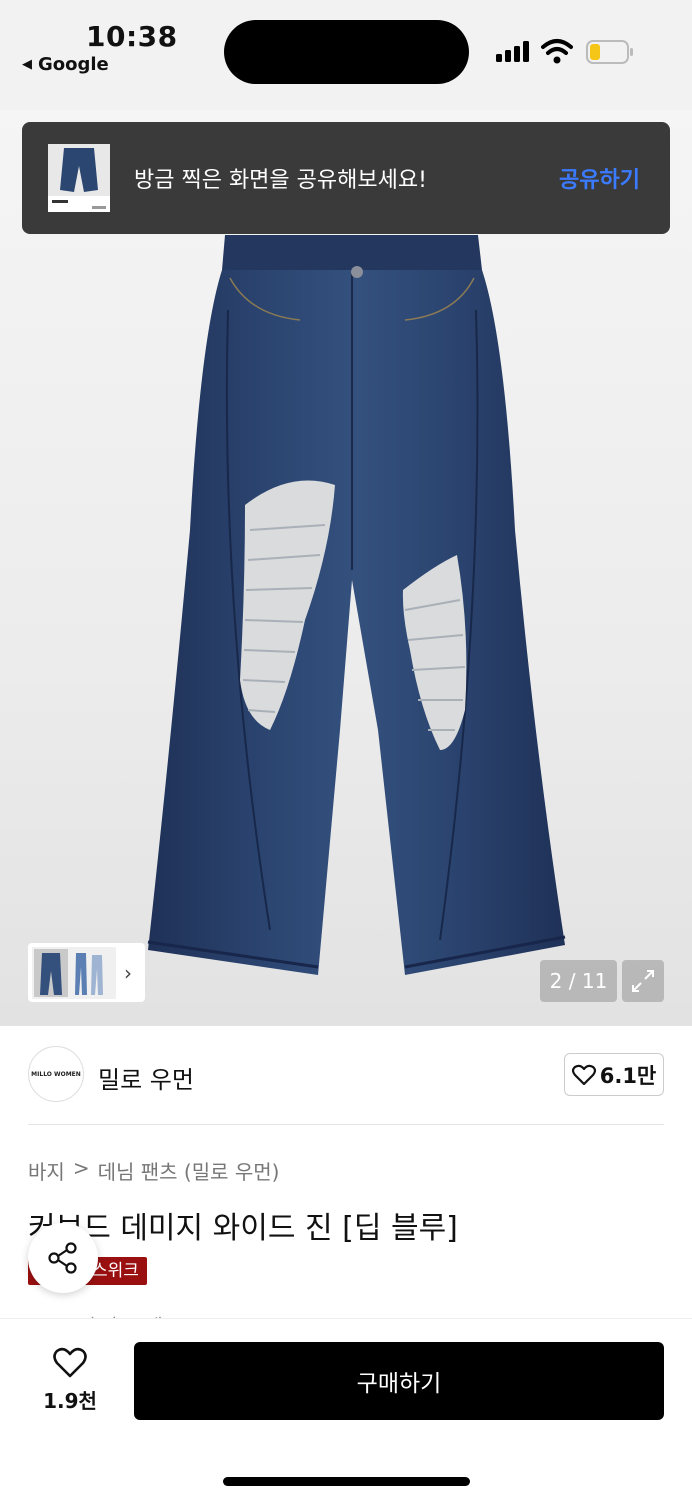  What do you see at coordinates (557, 51) in the screenshot?
I see `wifi-icon` at bounding box center [557, 51].